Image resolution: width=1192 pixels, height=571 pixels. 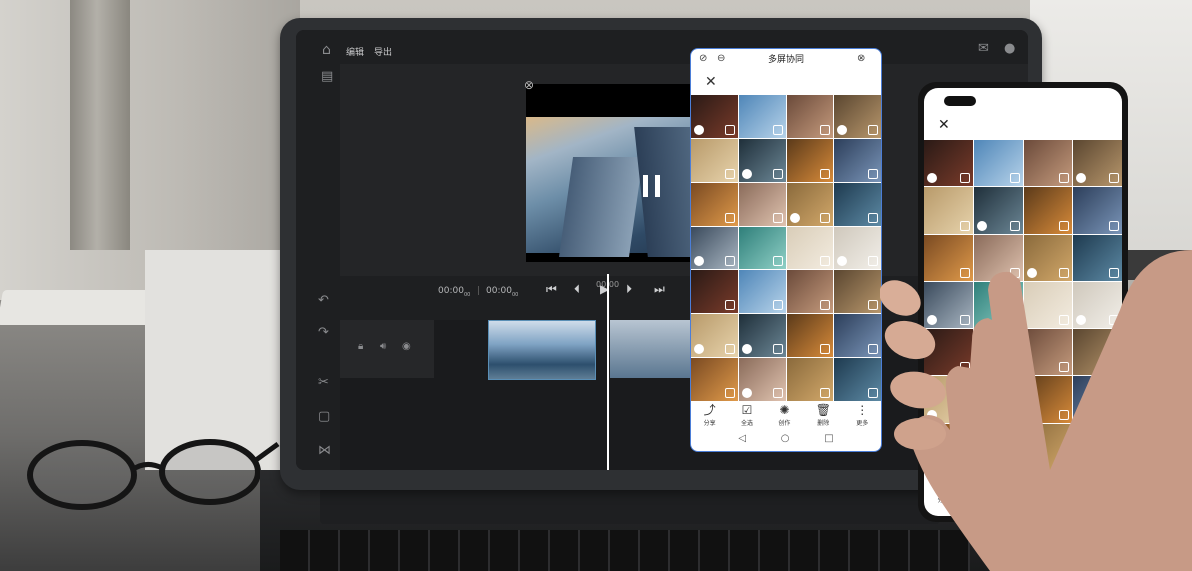 What do you see at coordinates (324, 450) in the screenshot?
I see `share-icon: ⋈` at bounding box center [324, 450].